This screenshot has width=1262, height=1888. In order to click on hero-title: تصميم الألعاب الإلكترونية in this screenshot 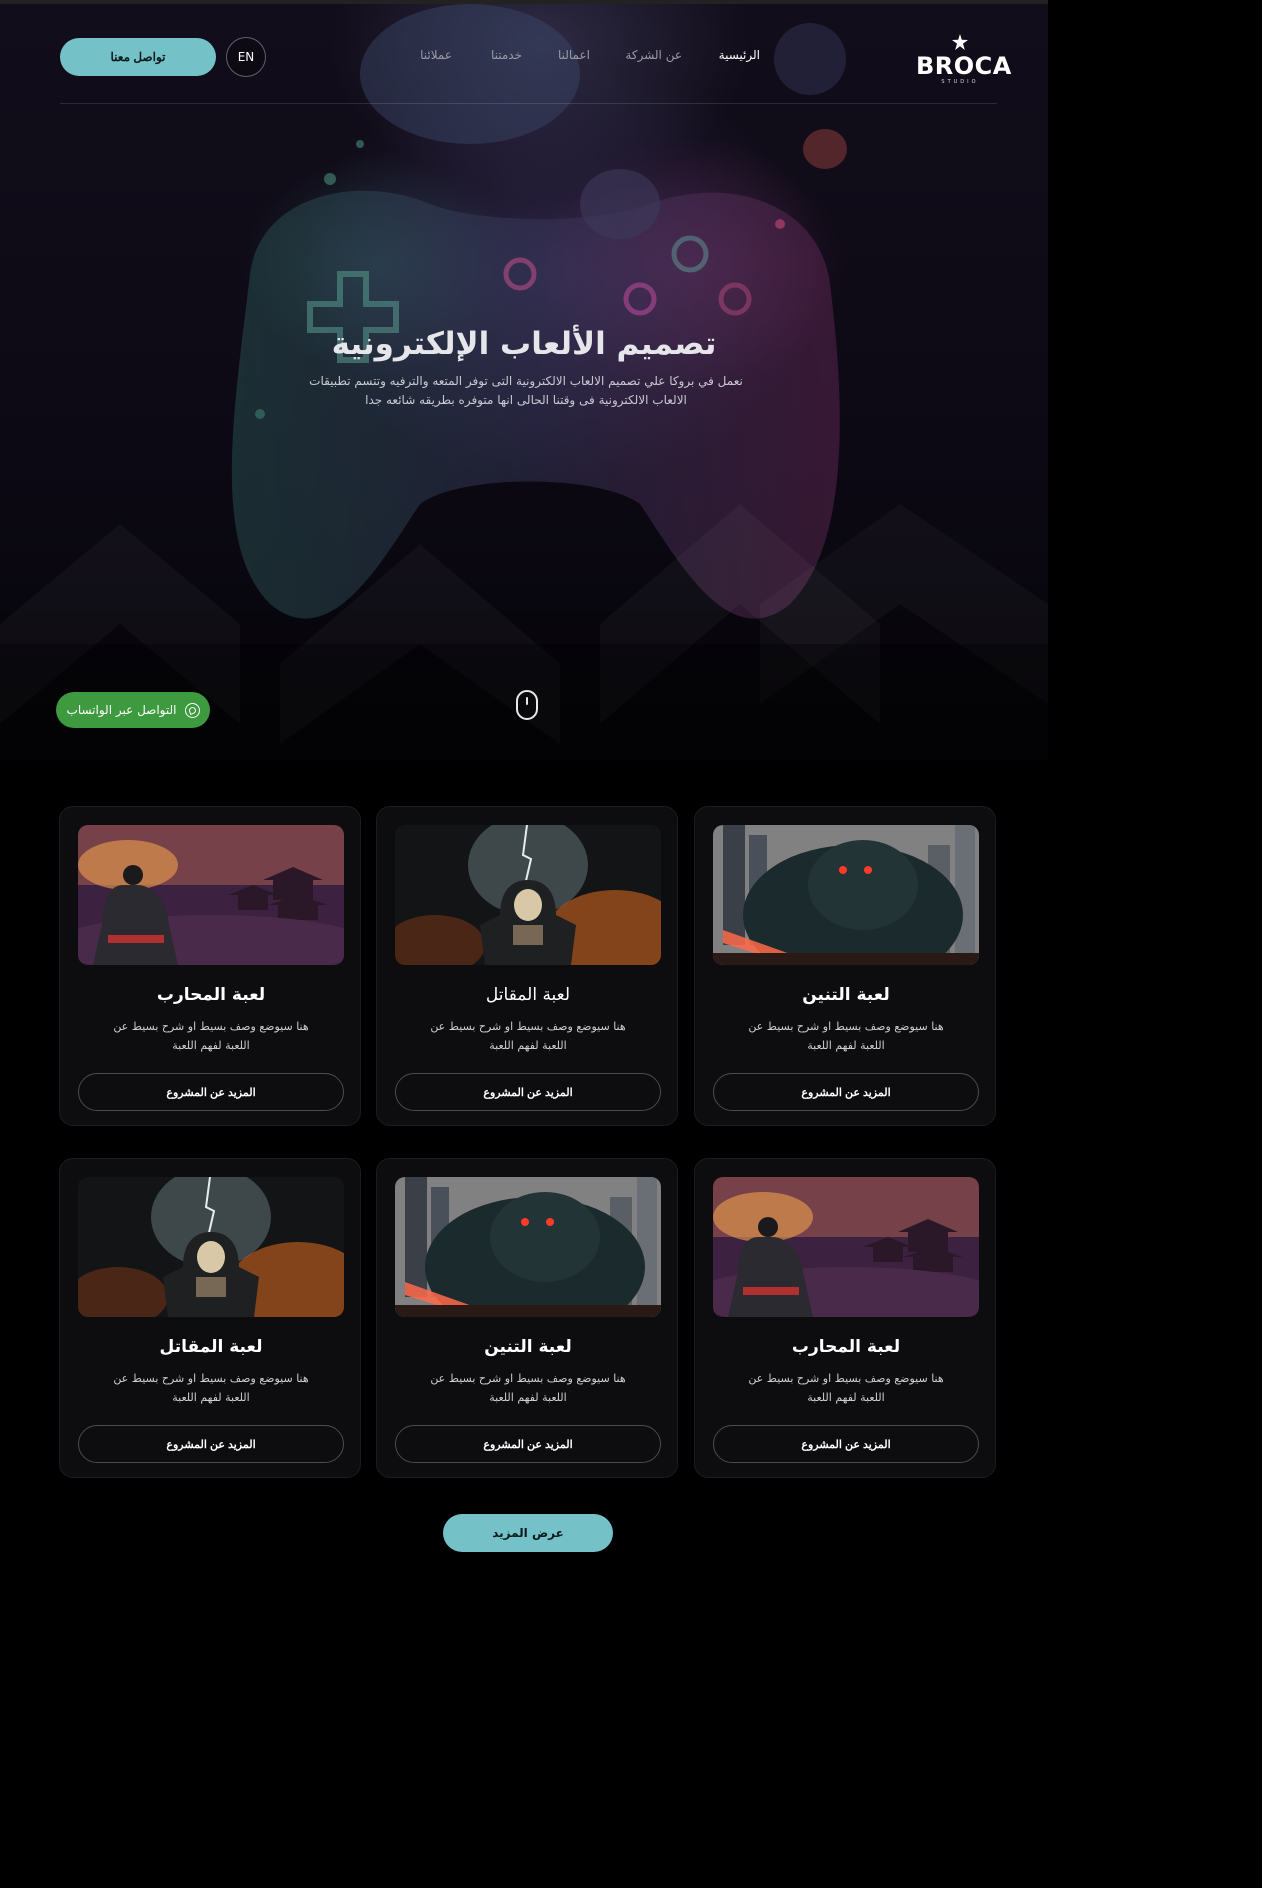, I will do `click(524, 344)`.